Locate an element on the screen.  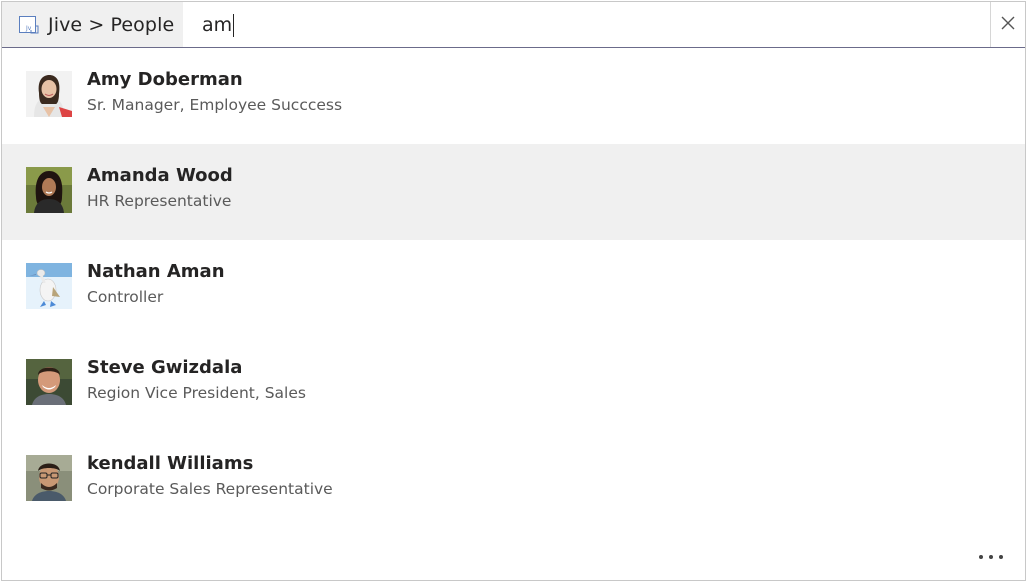
woman-dark-hair-photo is located at coordinates (49, 190).